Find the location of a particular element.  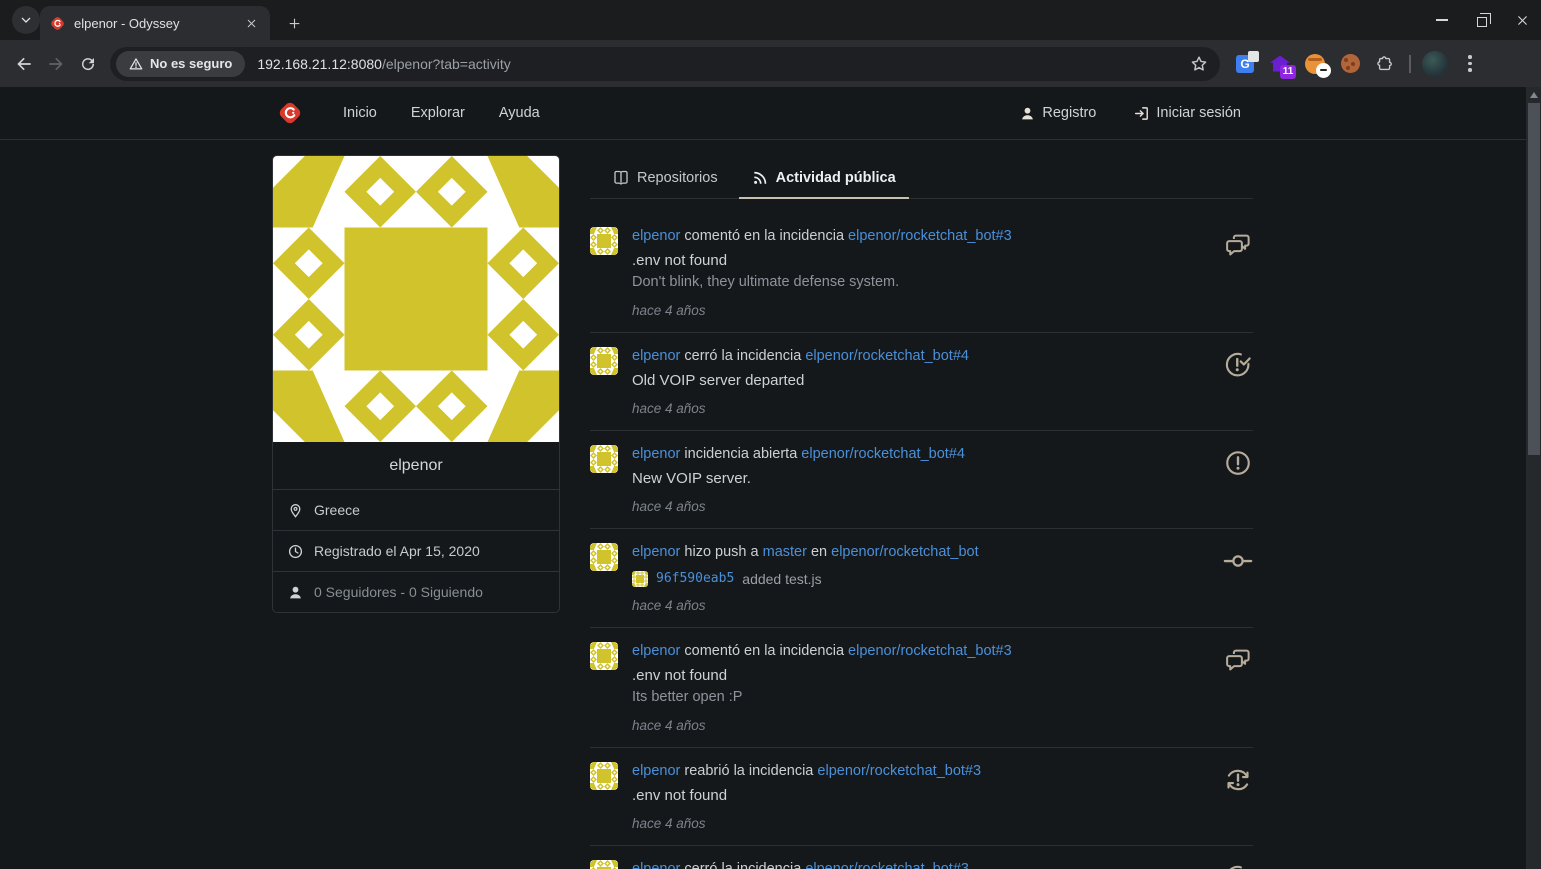

forward-button is located at coordinates (56, 64).